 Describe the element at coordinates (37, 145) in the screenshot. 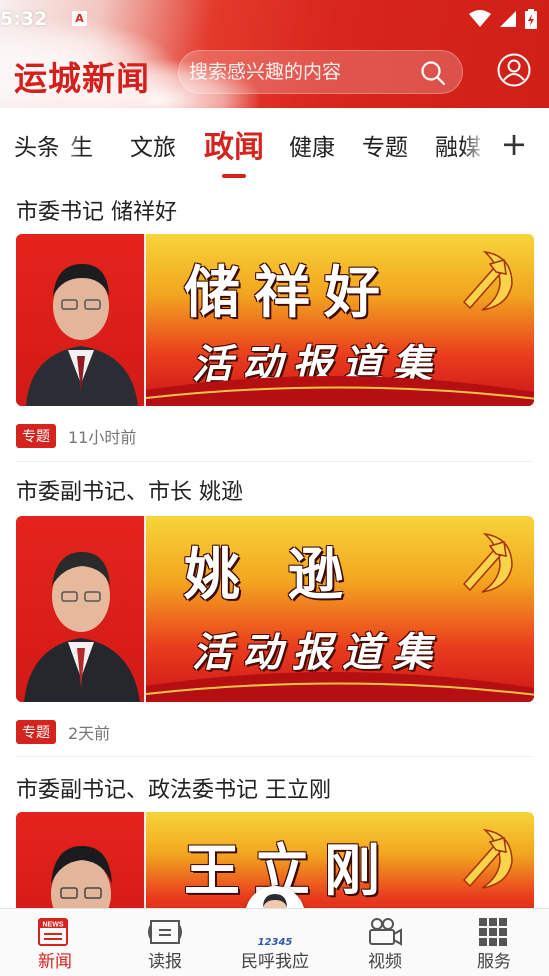

I see `tab-headlines: 头条` at that location.